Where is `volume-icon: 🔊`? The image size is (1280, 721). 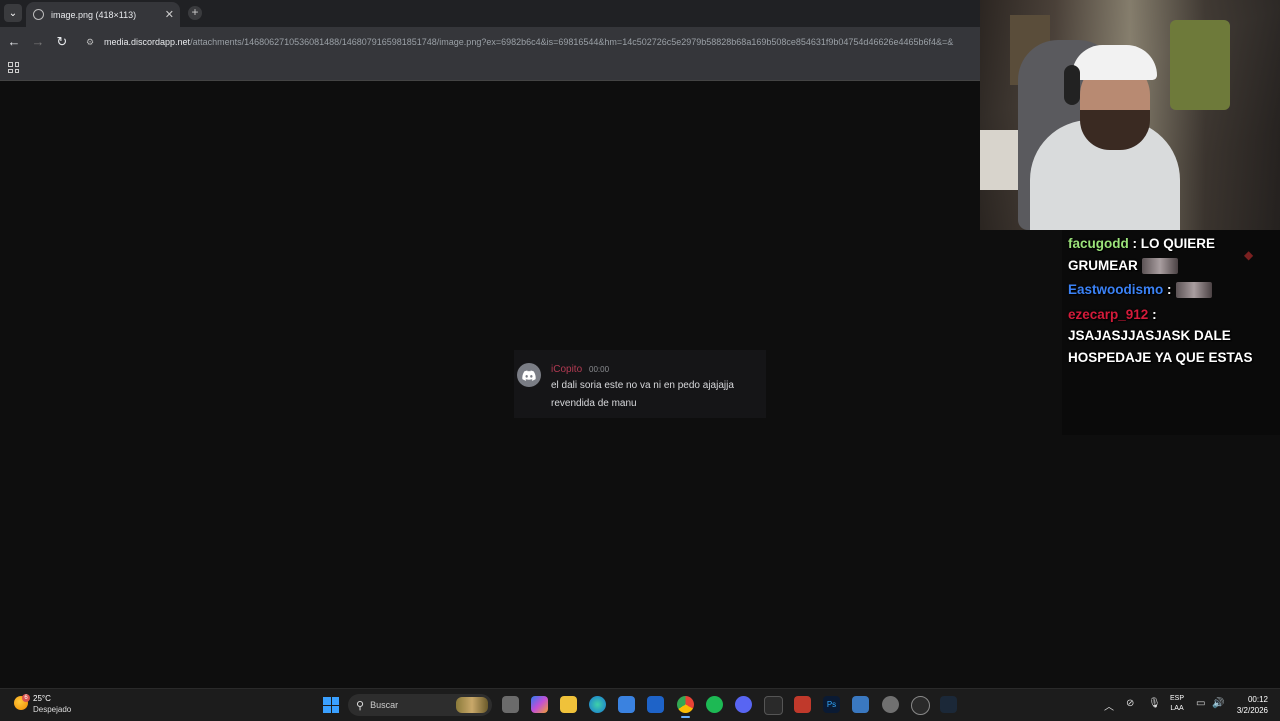
volume-icon: 🔊 is located at coordinates (1218, 703).